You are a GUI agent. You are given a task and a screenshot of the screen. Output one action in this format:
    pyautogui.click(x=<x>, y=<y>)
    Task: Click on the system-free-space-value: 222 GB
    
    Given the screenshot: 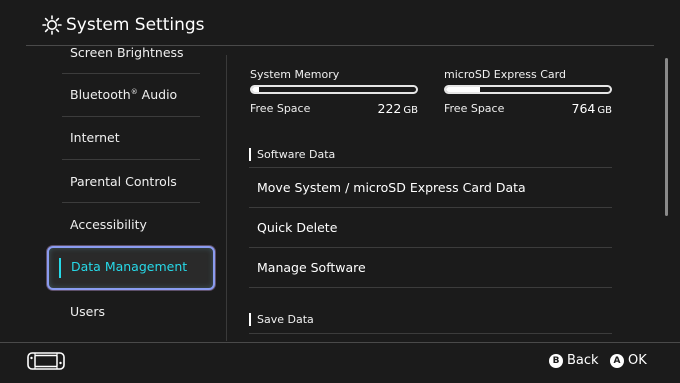 What is the action you would take?
    pyautogui.click(x=398, y=109)
    